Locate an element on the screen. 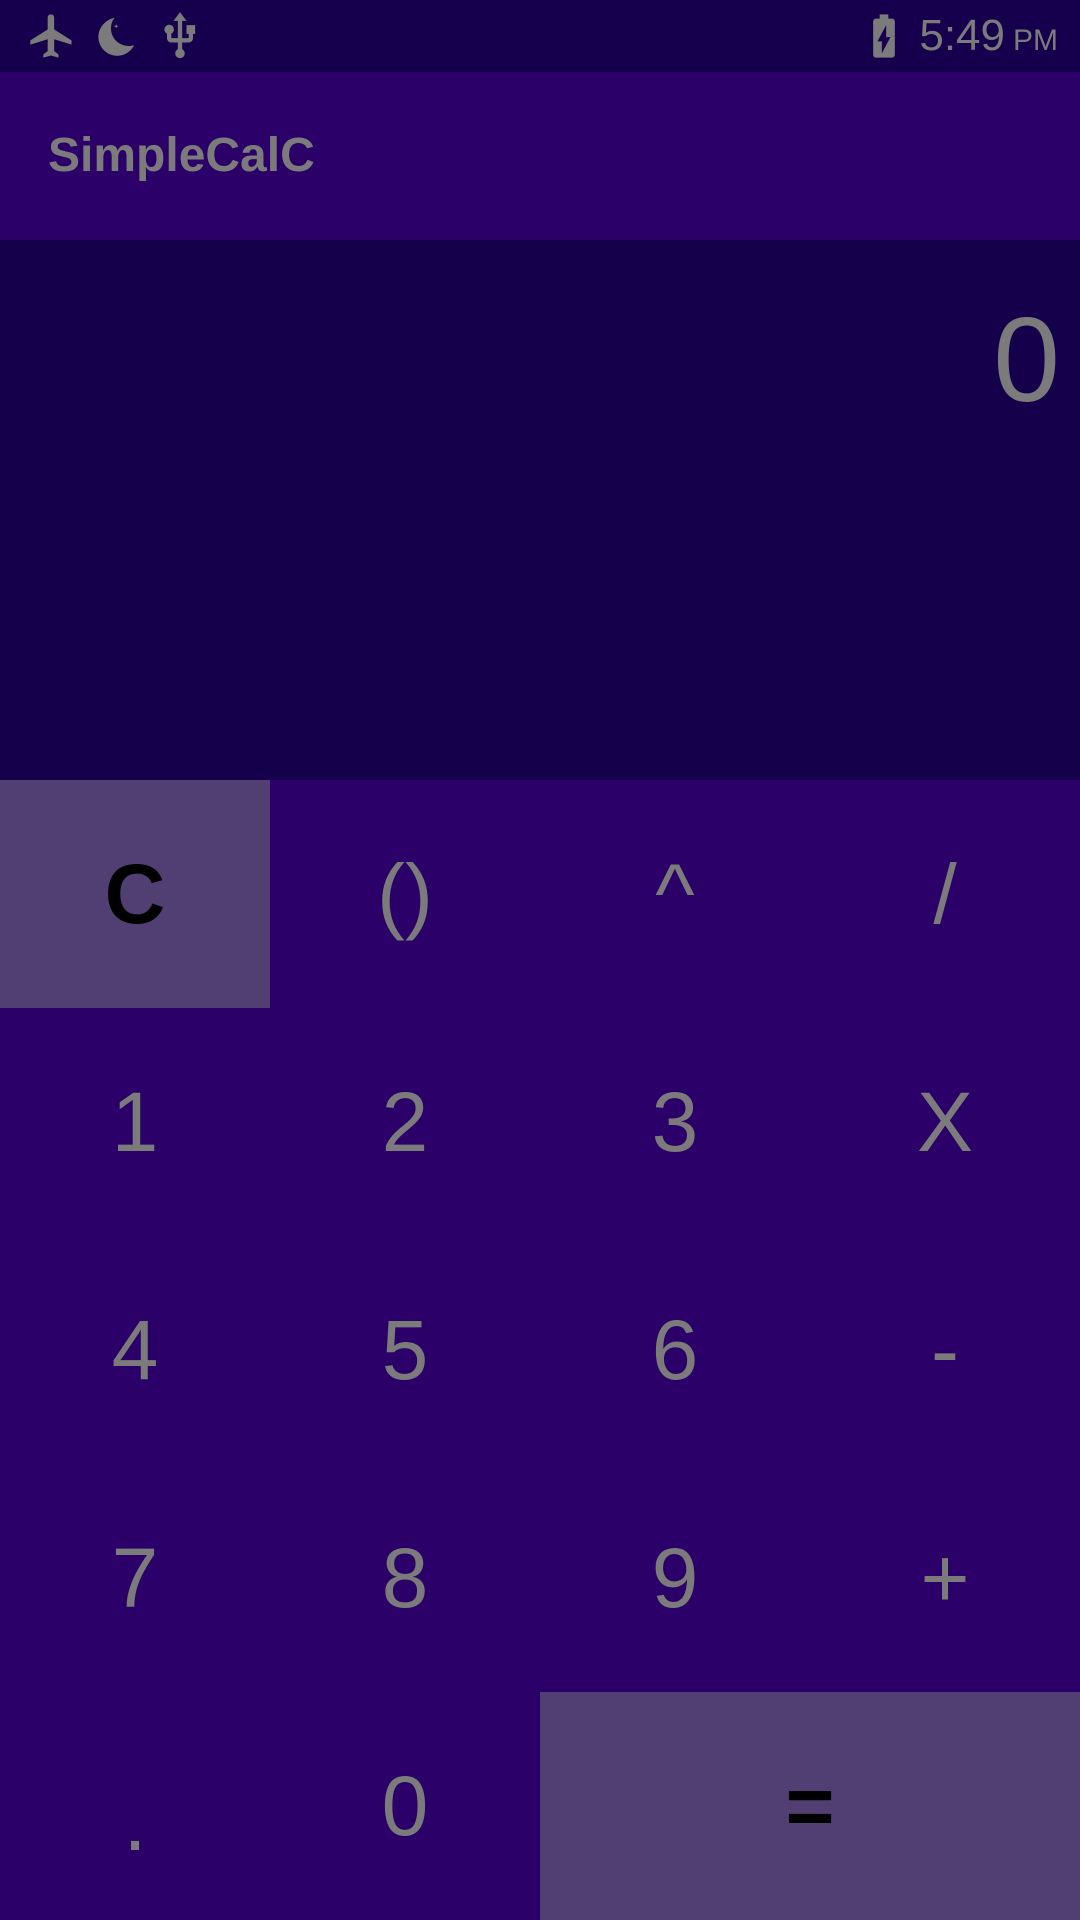  parentheses-button: () is located at coordinates (405, 894).